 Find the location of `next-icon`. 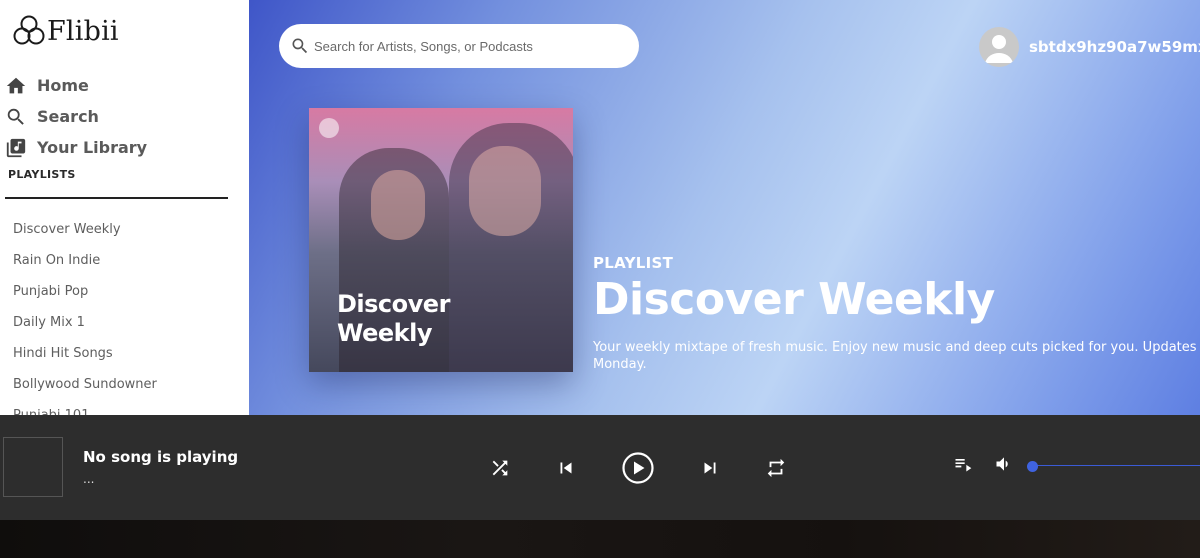

next-icon is located at coordinates (710, 468).